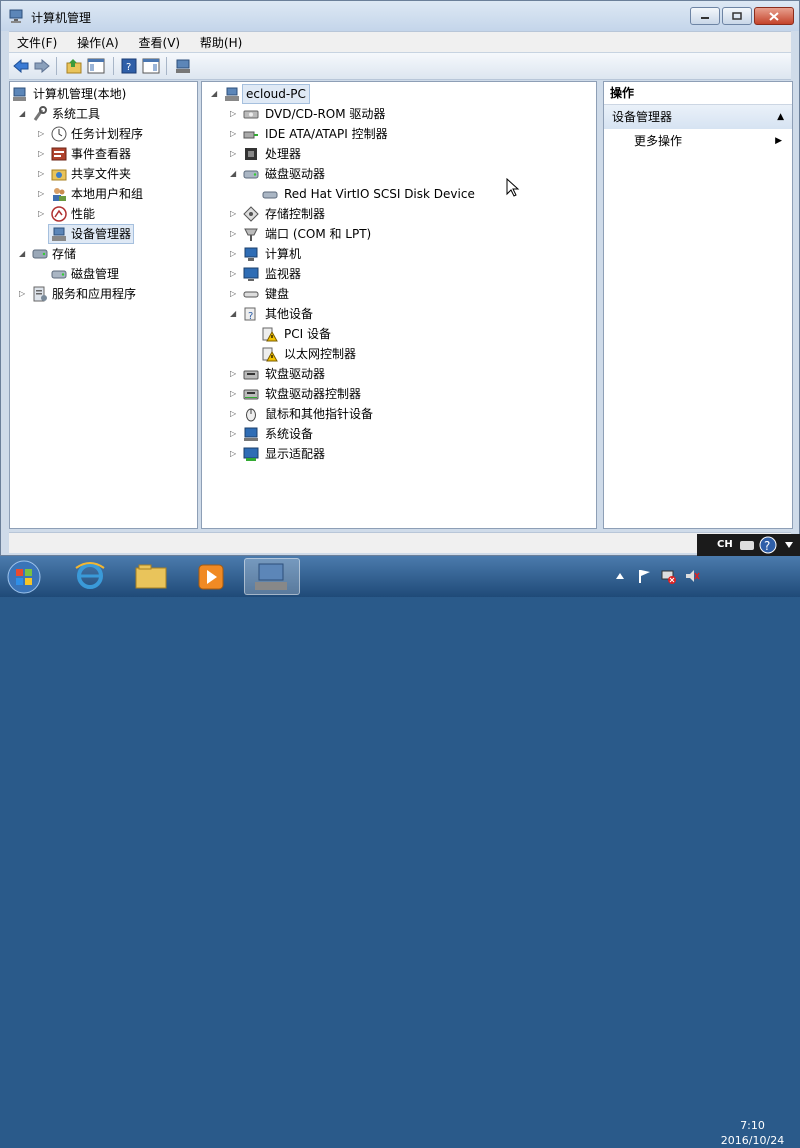 The image size is (800, 1148). I want to click on minimize-button, so click(705, 16).